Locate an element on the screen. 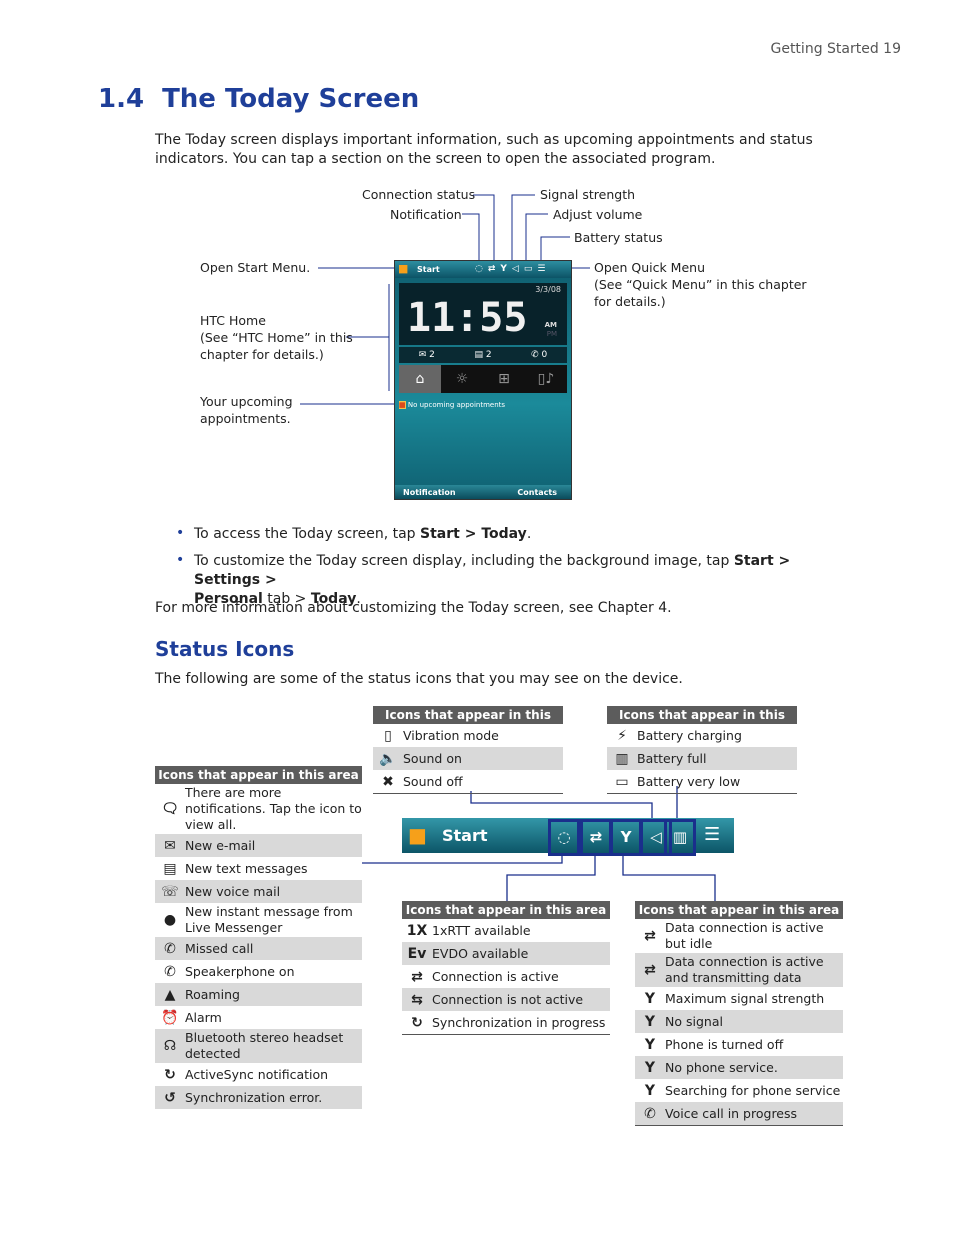 The image size is (954, 1235). softkey-contacts: Contacts is located at coordinates (537, 492).